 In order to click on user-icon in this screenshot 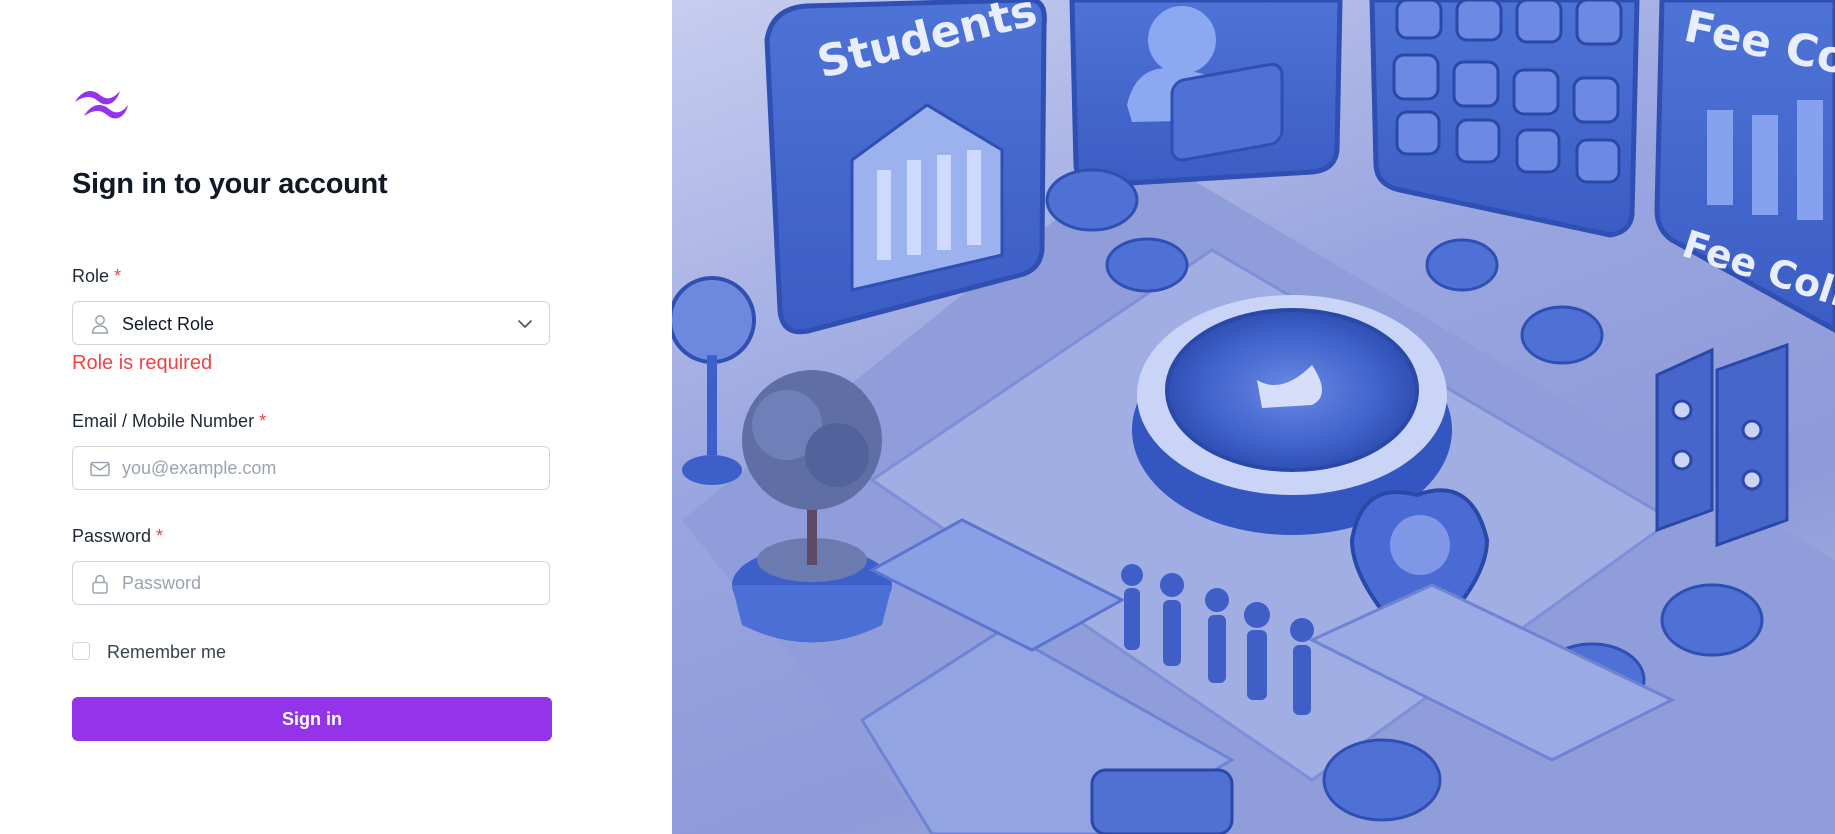, I will do `click(100, 324)`.